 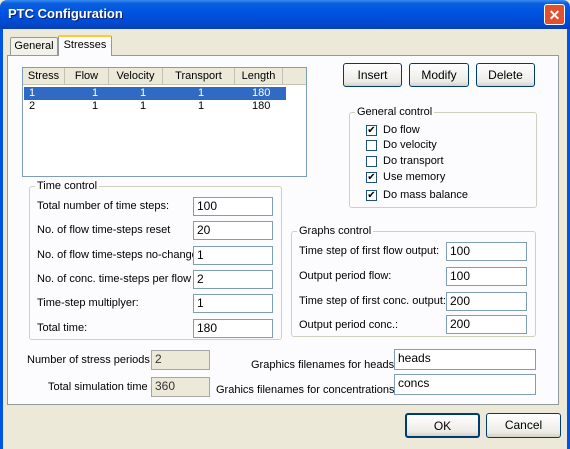 What do you see at coordinates (372, 75) in the screenshot?
I see `insert-button: Insert` at bounding box center [372, 75].